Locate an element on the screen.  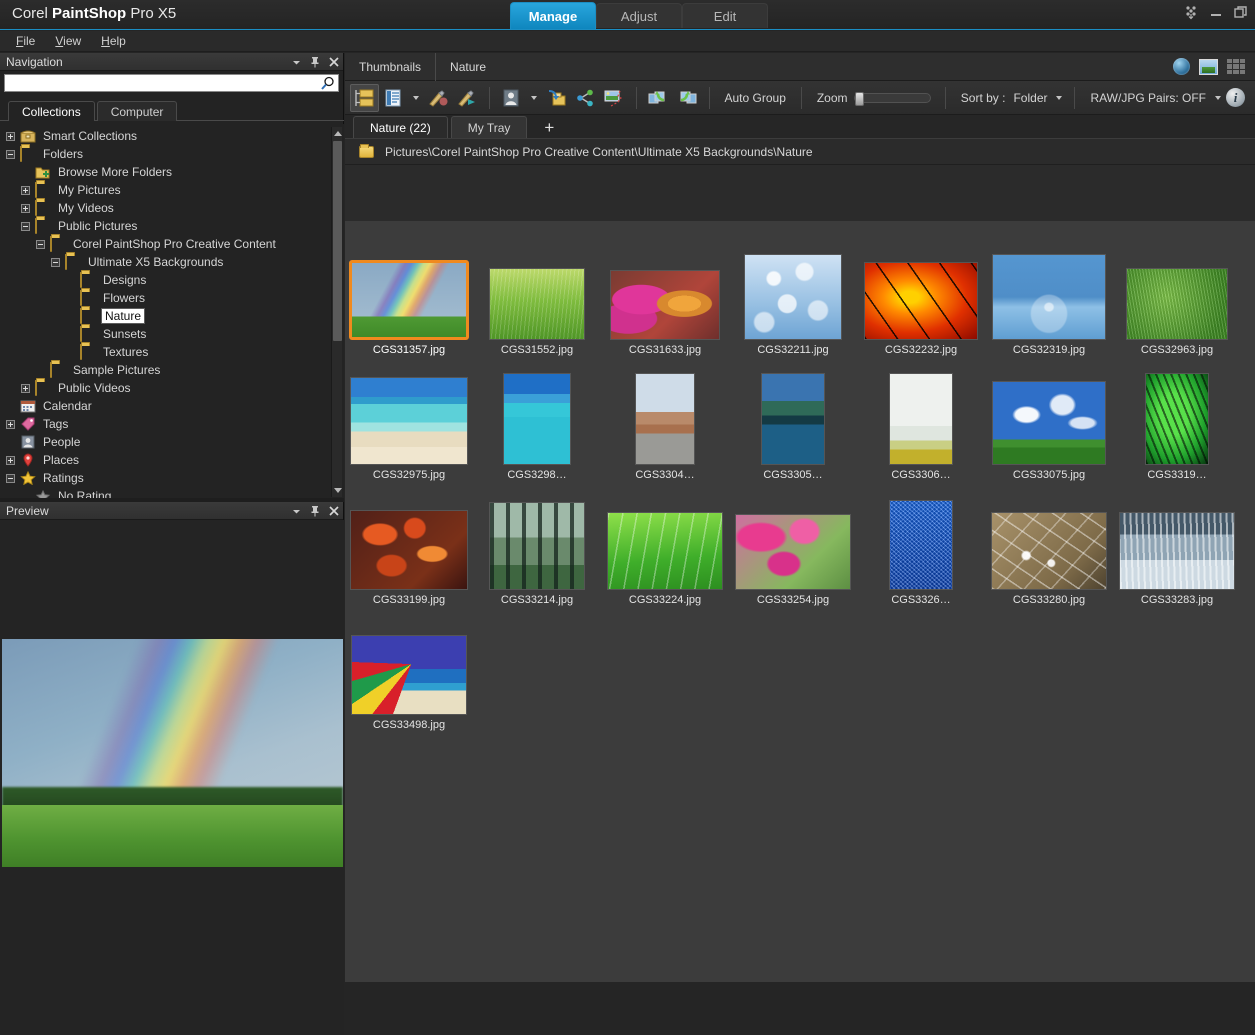
thumbnail-item: CGS33254.jpg is located at coordinates (793, 543).